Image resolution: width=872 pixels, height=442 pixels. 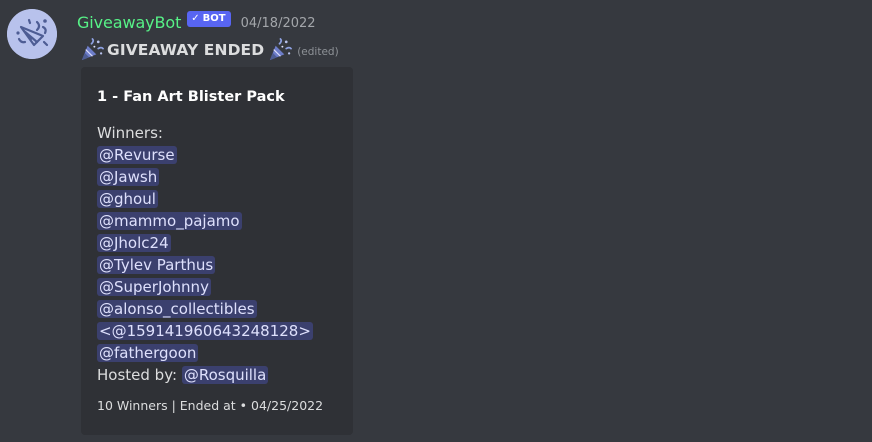 I want to click on winner-mention: @fathergoon, so click(x=148, y=353).